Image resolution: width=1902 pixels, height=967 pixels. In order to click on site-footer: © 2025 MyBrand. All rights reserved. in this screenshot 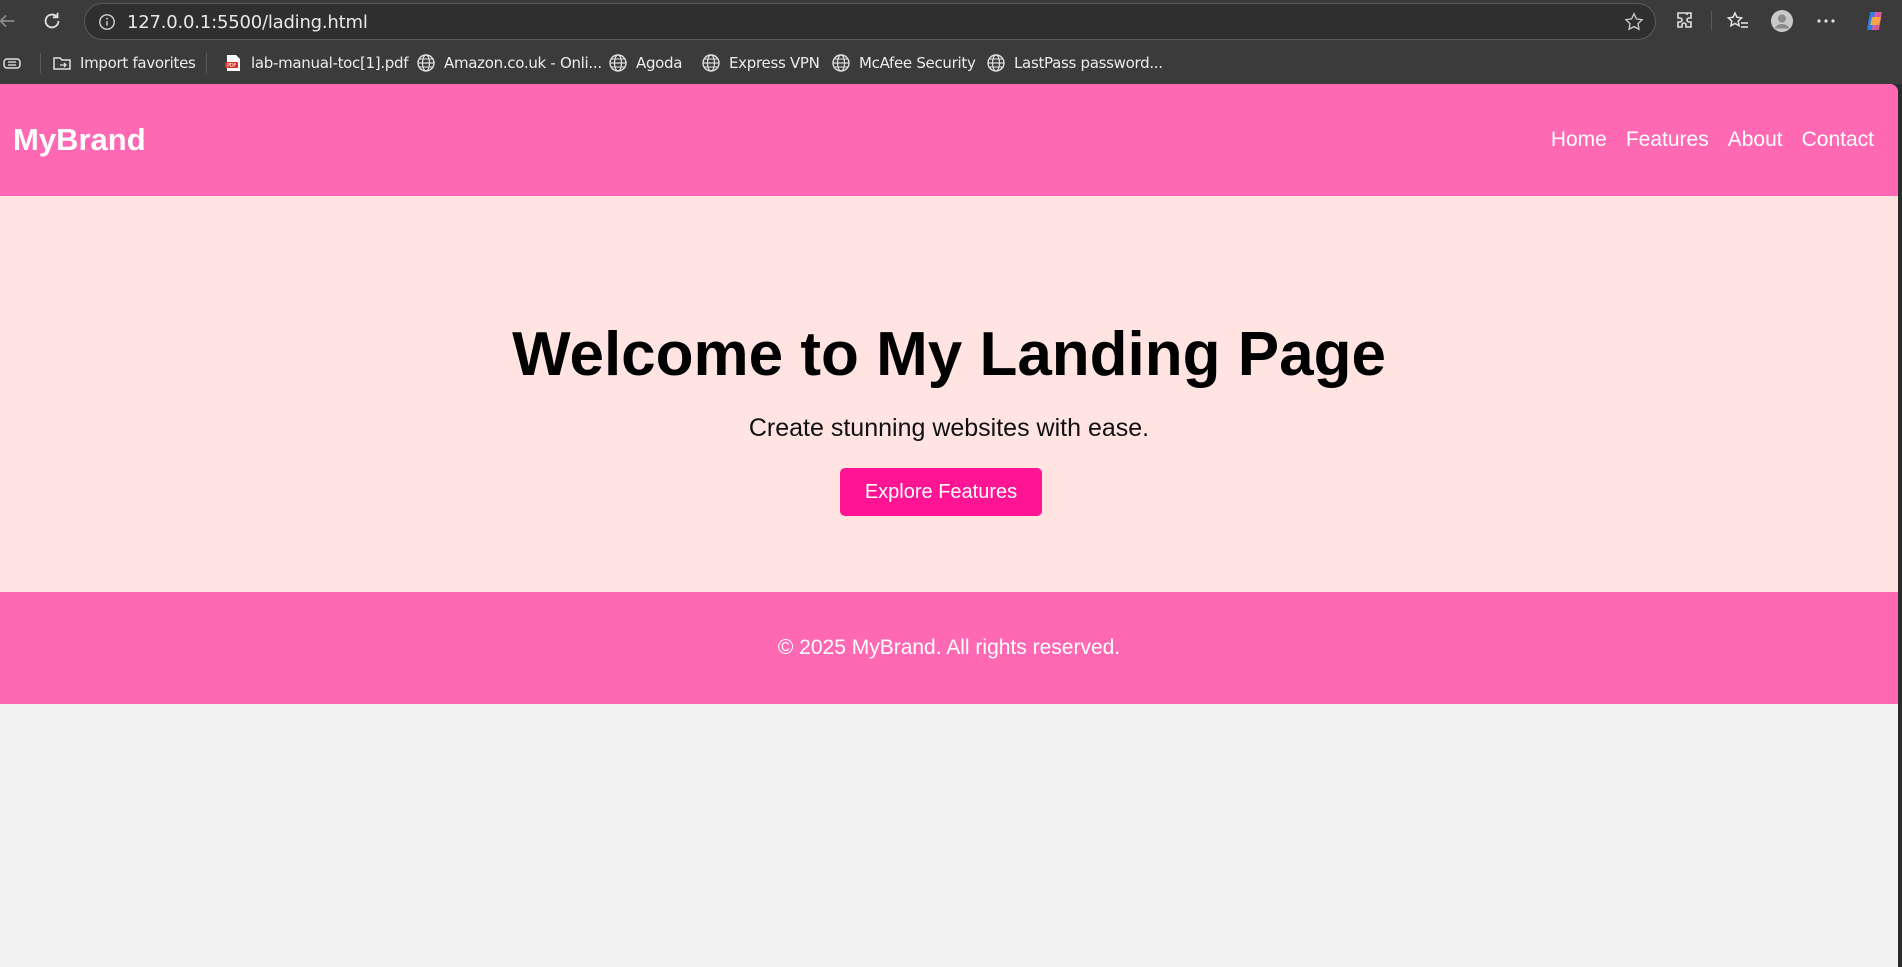, I will do `click(949, 648)`.